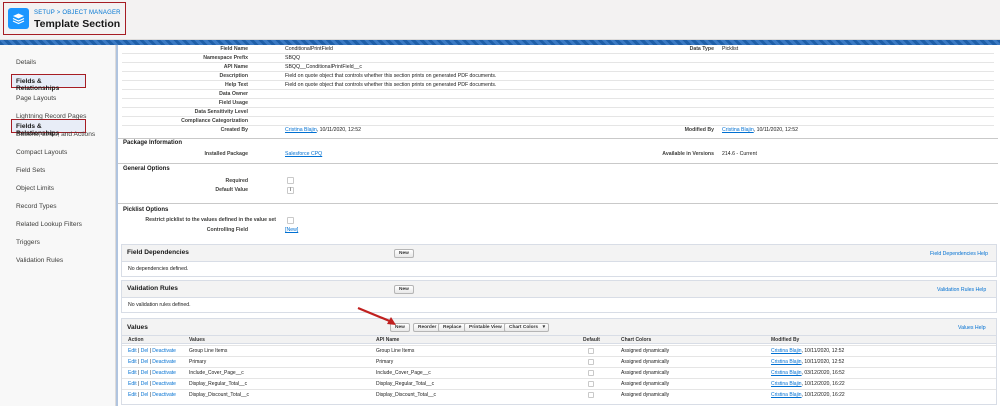 This screenshot has height=406, width=1000. I want to click on sidebar-item-field-sets: Field Sets, so click(30, 170).